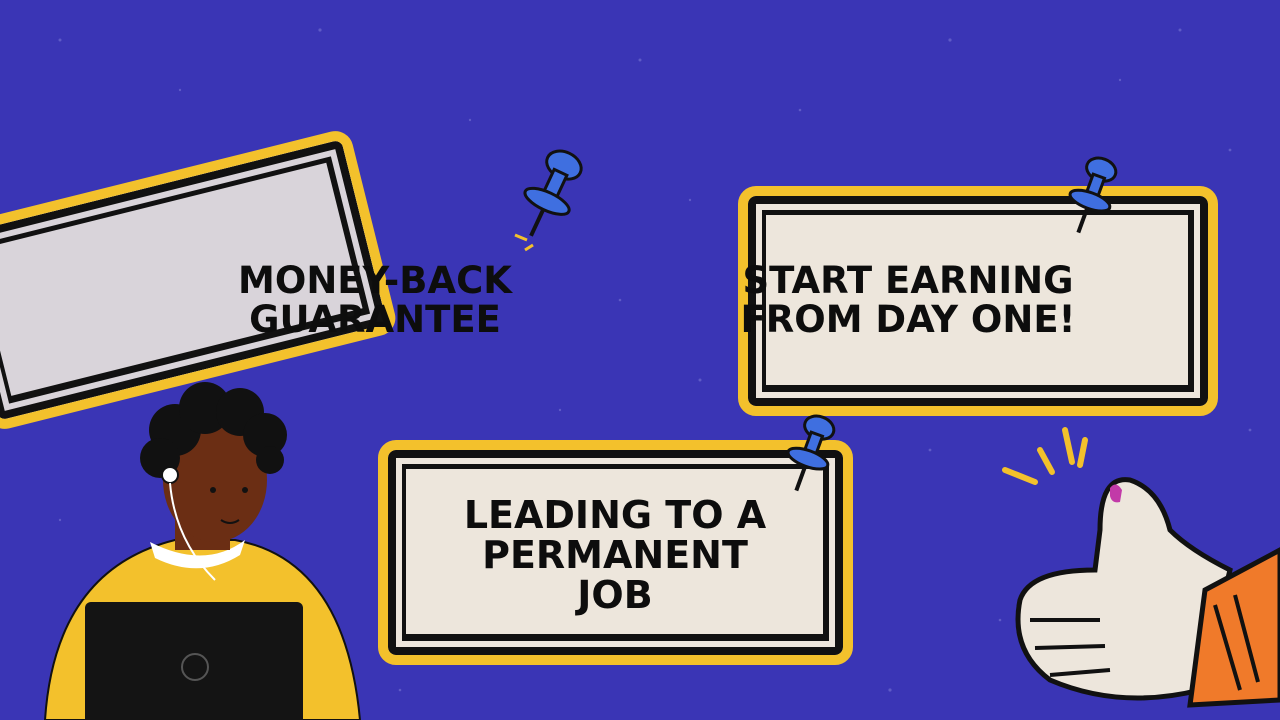  Describe the element at coordinates (908, 300) in the screenshot. I see `start-earning-label: START EARNING FROM DAY ONE!` at that location.